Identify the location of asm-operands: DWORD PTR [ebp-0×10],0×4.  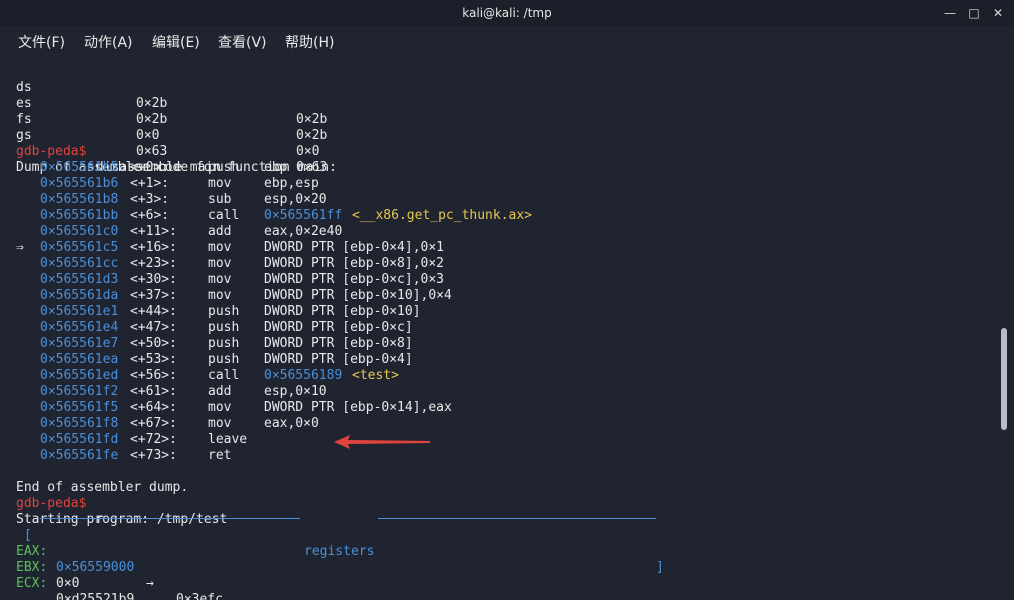
(358, 295).